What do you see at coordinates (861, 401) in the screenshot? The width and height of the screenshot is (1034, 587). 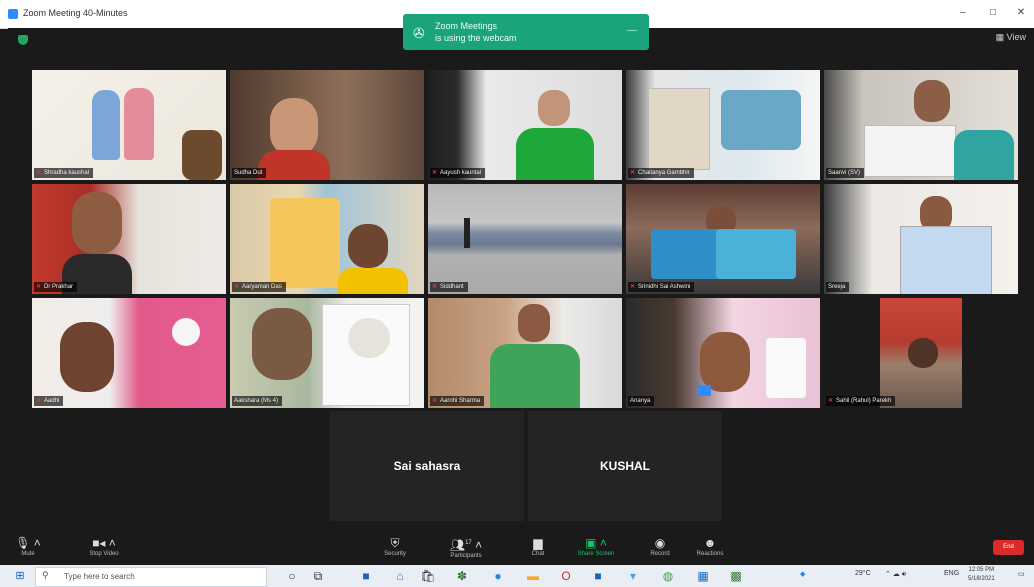 I see `participant-name: ✕ Sahil (Rahul) Parekh` at bounding box center [861, 401].